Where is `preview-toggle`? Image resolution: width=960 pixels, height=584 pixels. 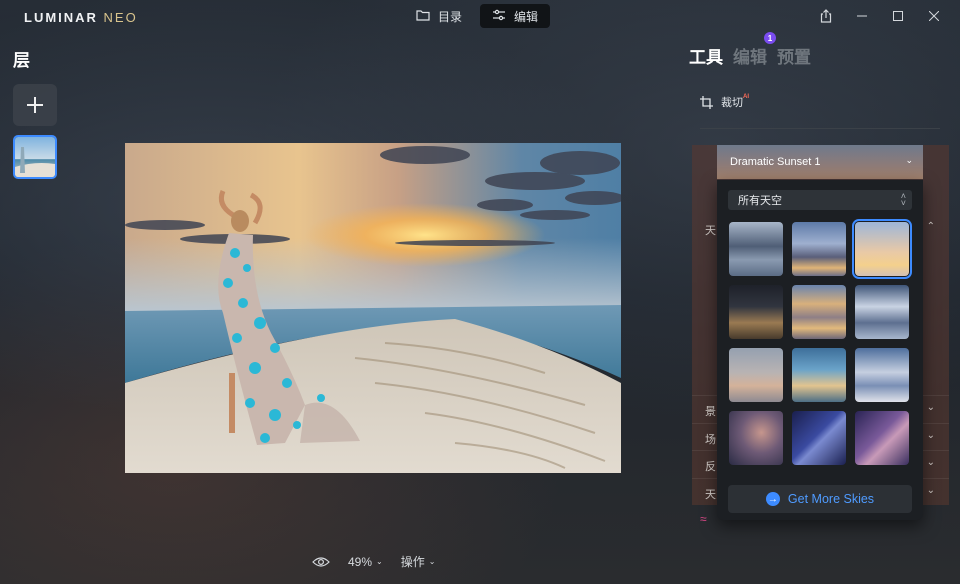
preview-toggle is located at coordinates (321, 562).